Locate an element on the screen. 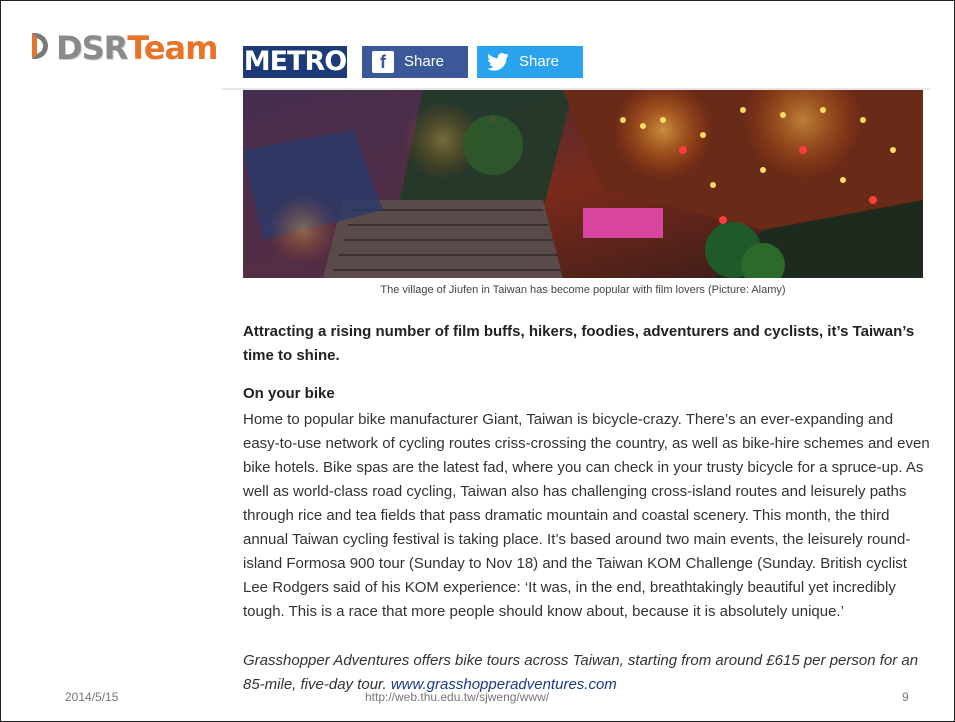  twitter-share-button: Share is located at coordinates (530, 62).